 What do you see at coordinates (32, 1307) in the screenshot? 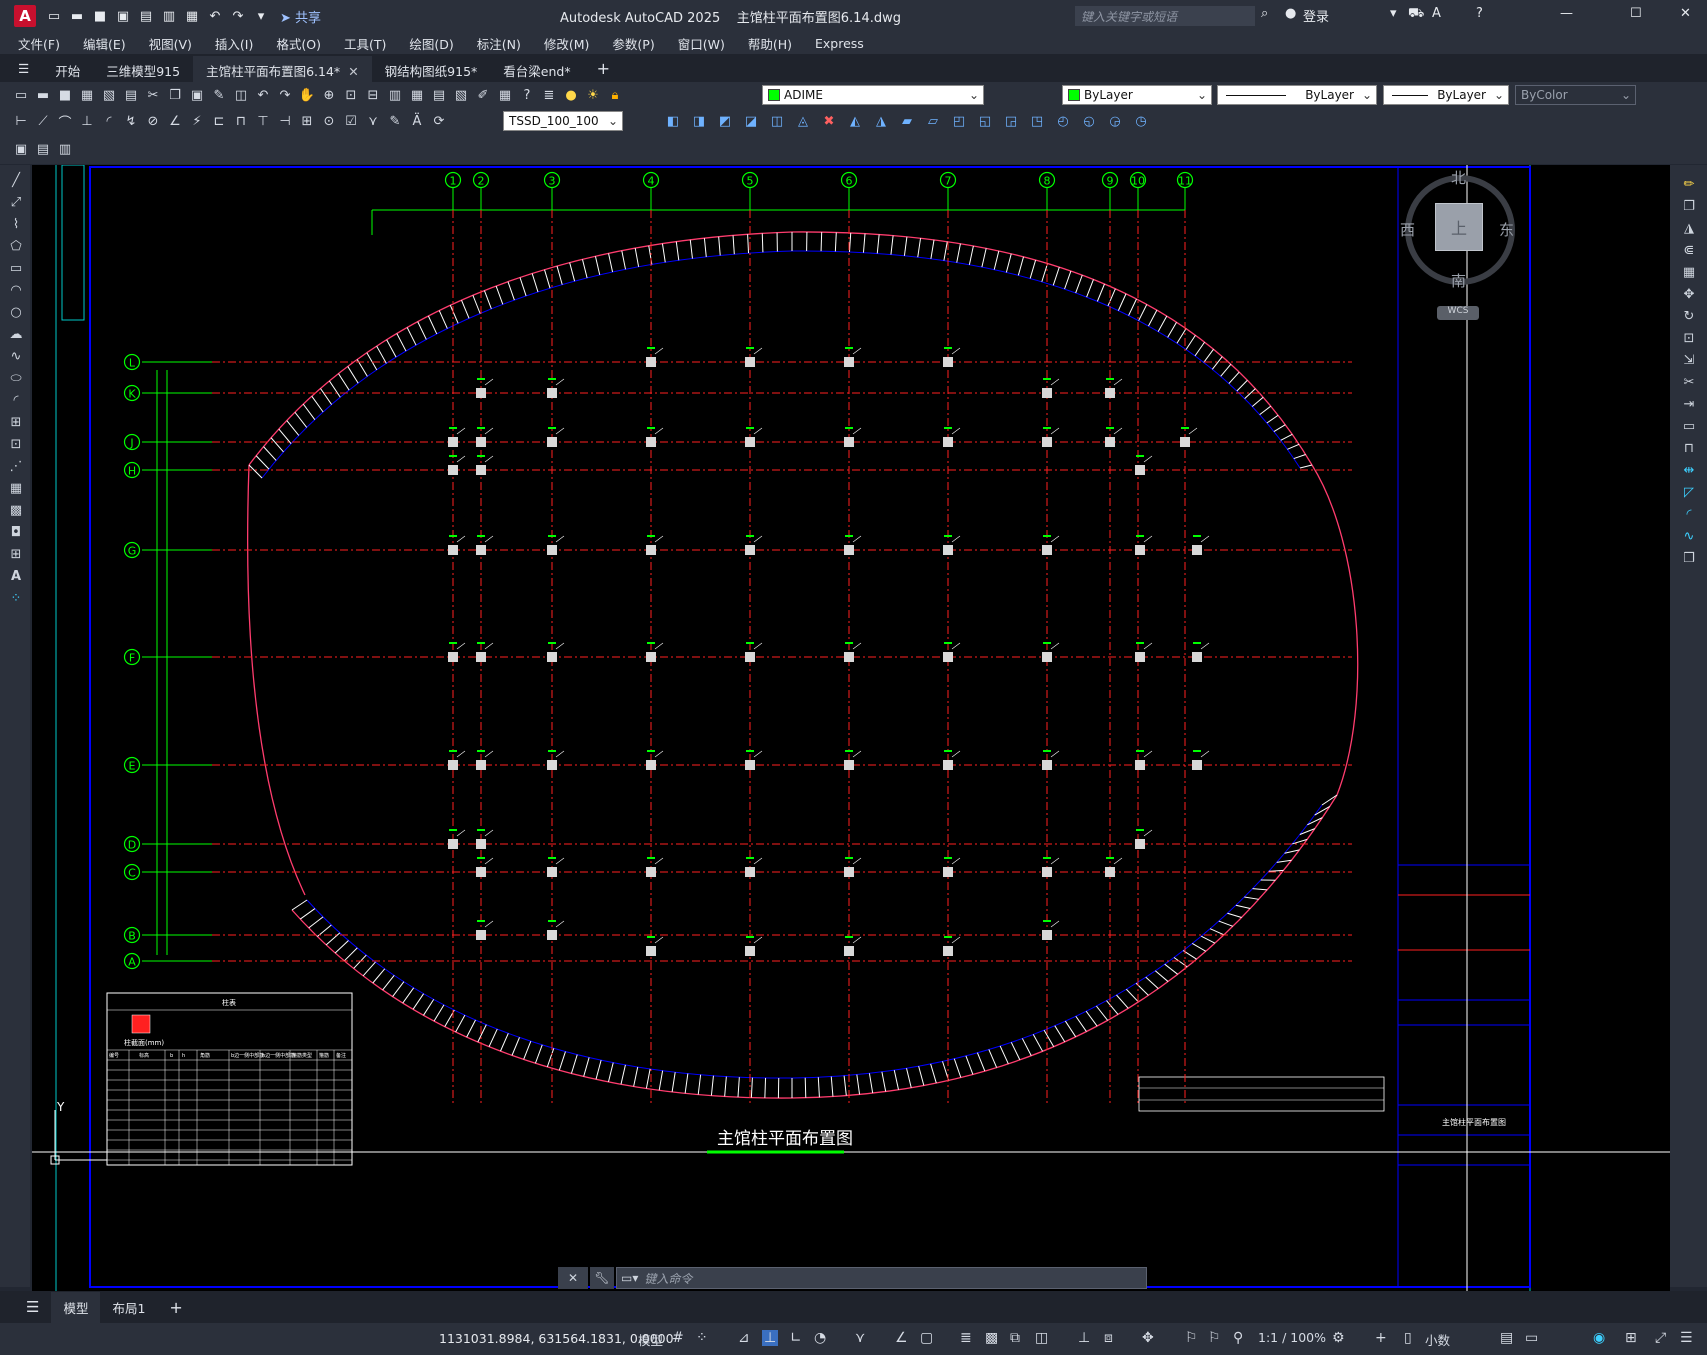
I see `layout-menu-icon: ☰` at bounding box center [32, 1307].